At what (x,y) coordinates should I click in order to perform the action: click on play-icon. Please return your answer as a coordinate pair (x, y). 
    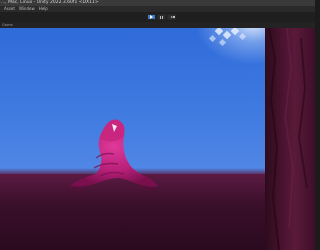
    Looking at the image, I should click on (151, 17).